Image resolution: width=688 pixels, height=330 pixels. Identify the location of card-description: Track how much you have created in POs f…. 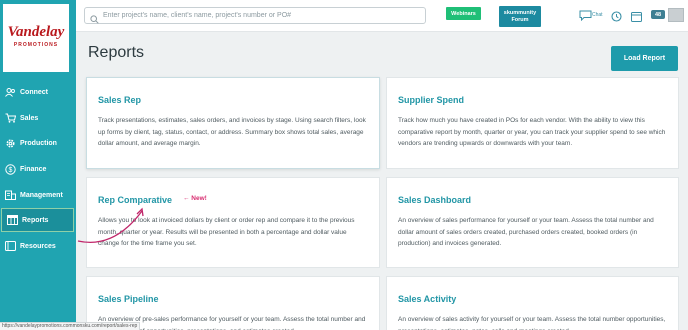
(532, 132).